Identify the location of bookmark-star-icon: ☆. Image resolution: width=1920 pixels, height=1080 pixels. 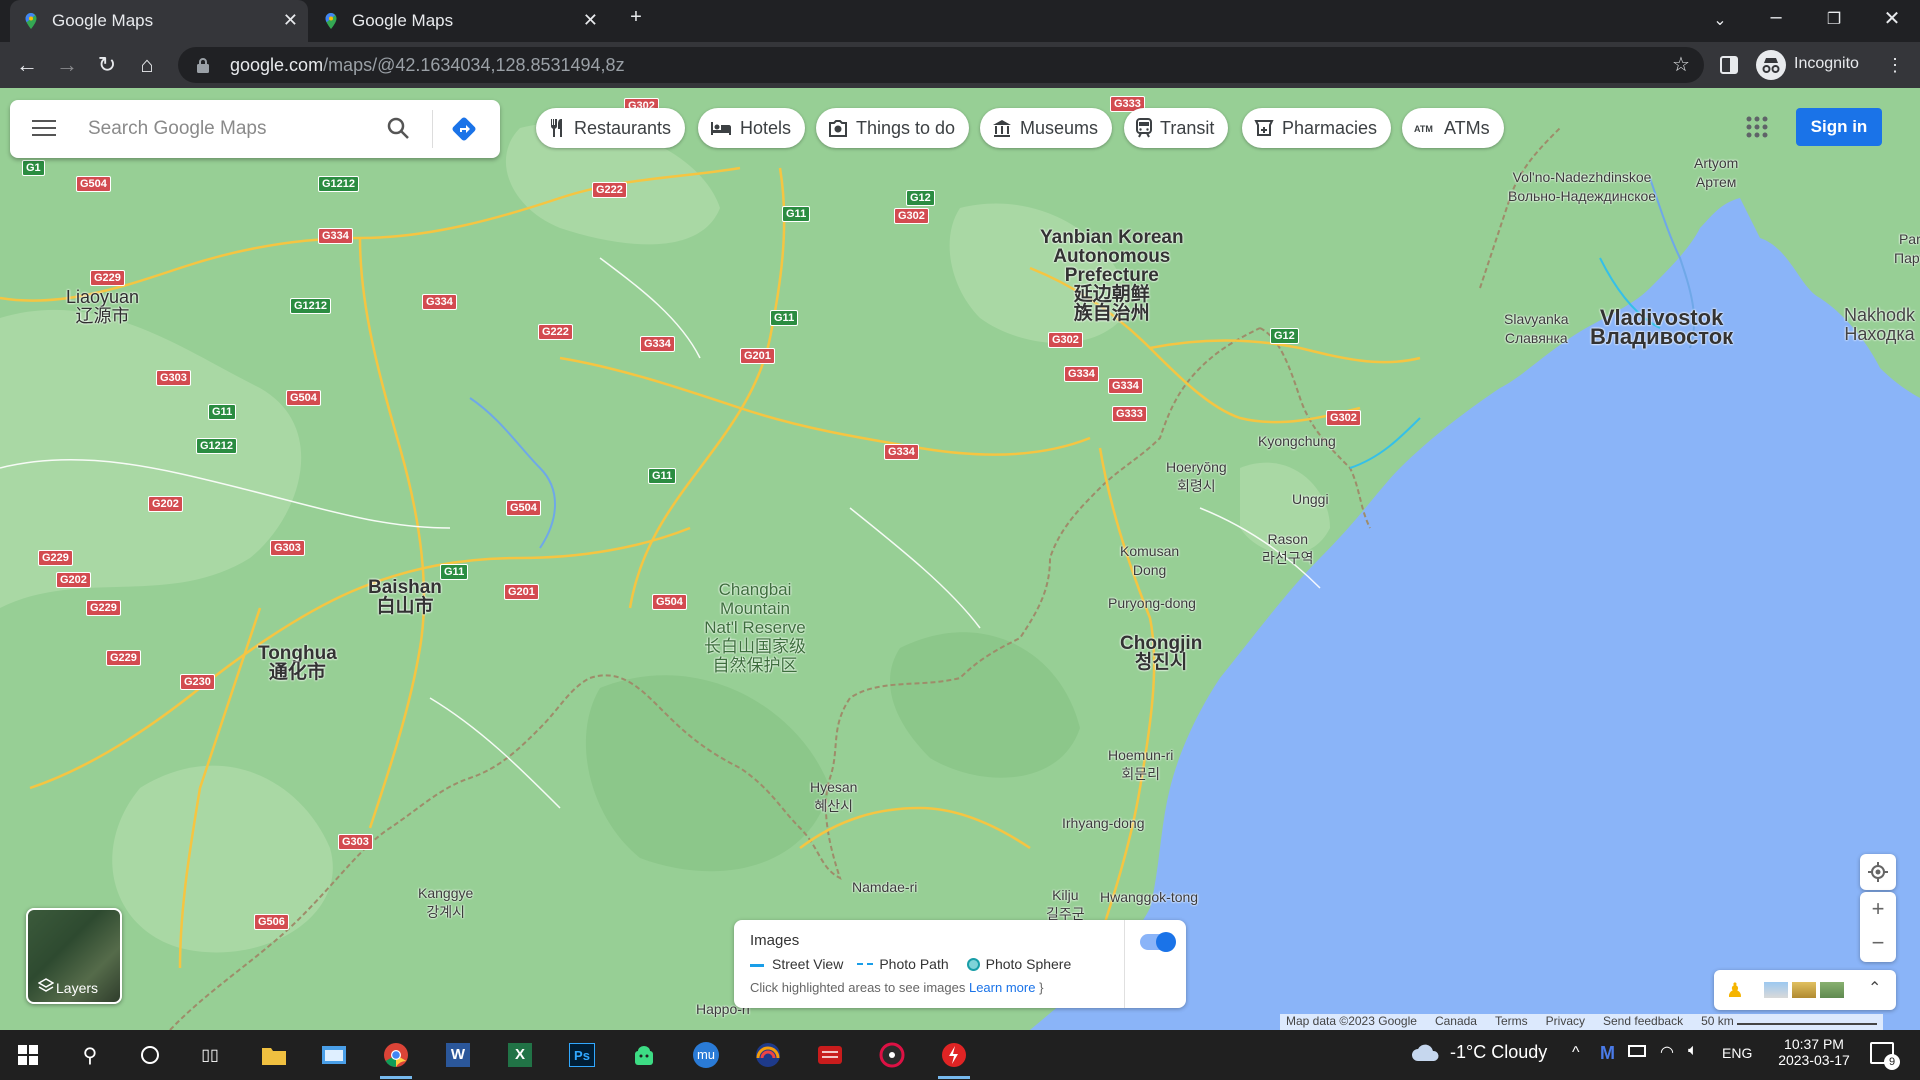
(1681, 65).